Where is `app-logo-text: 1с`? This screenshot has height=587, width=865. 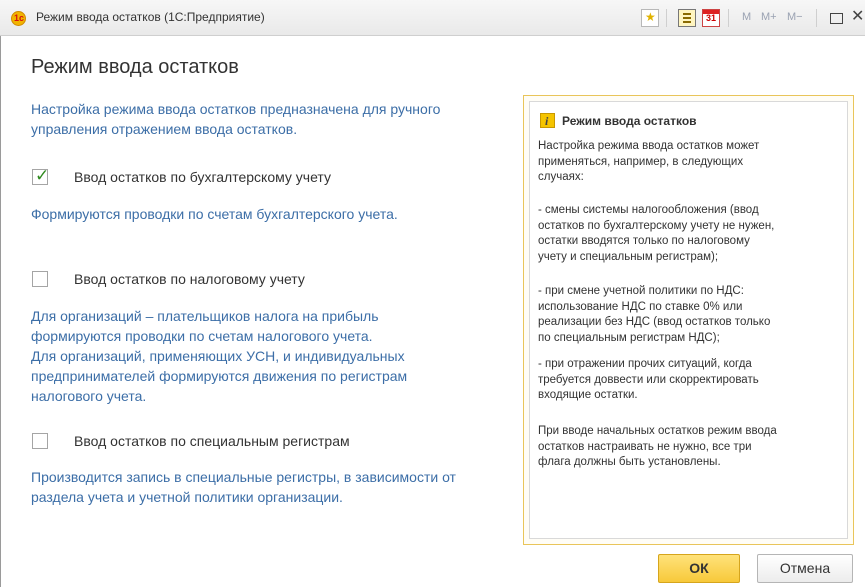 app-logo-text: 1с is located at coordinates (19, 18).